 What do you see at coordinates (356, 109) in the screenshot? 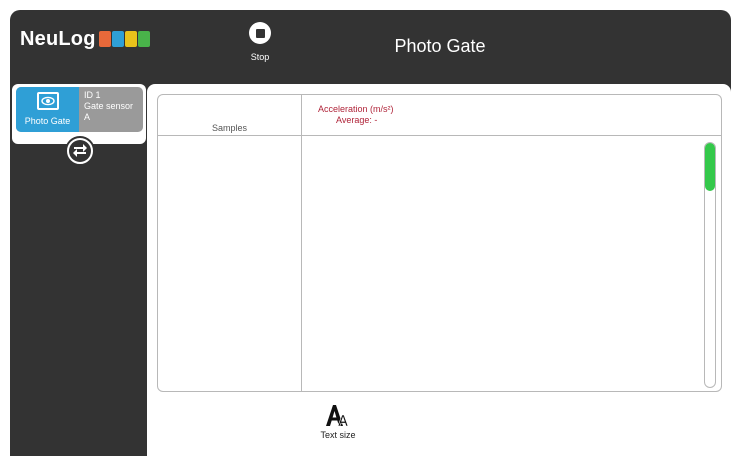
I see `acceleration-label: Acceleration (m/s²)` at bounding box center [356, 109].